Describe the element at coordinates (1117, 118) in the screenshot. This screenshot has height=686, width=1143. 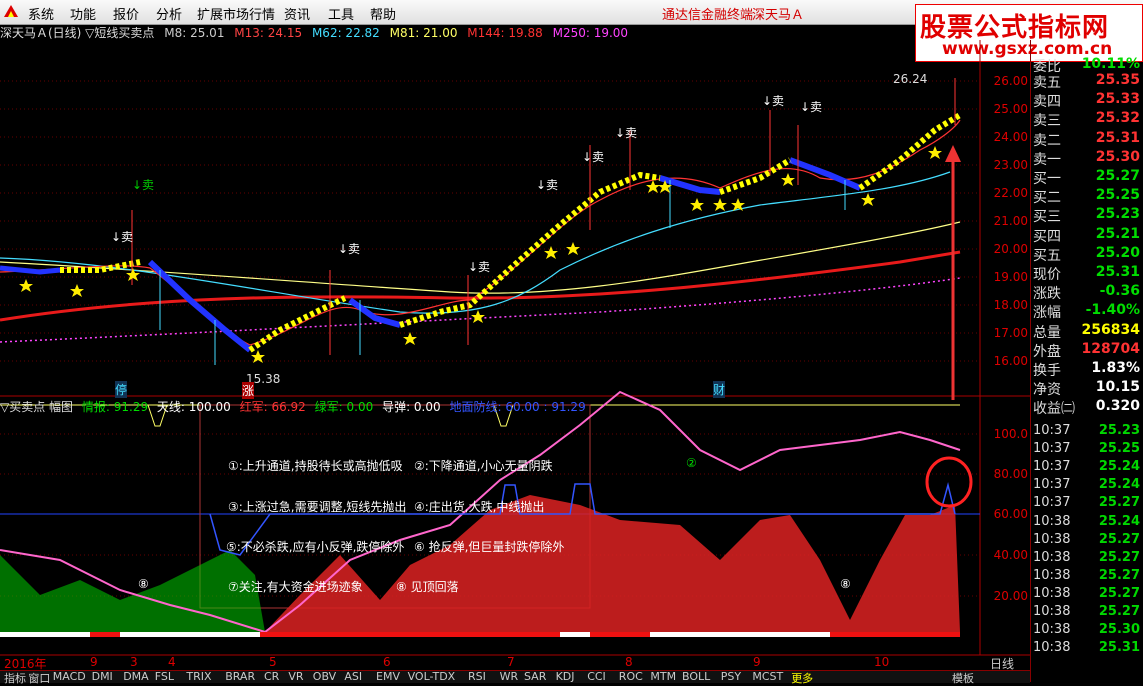
I see `quote-value: 25.32` at that location.